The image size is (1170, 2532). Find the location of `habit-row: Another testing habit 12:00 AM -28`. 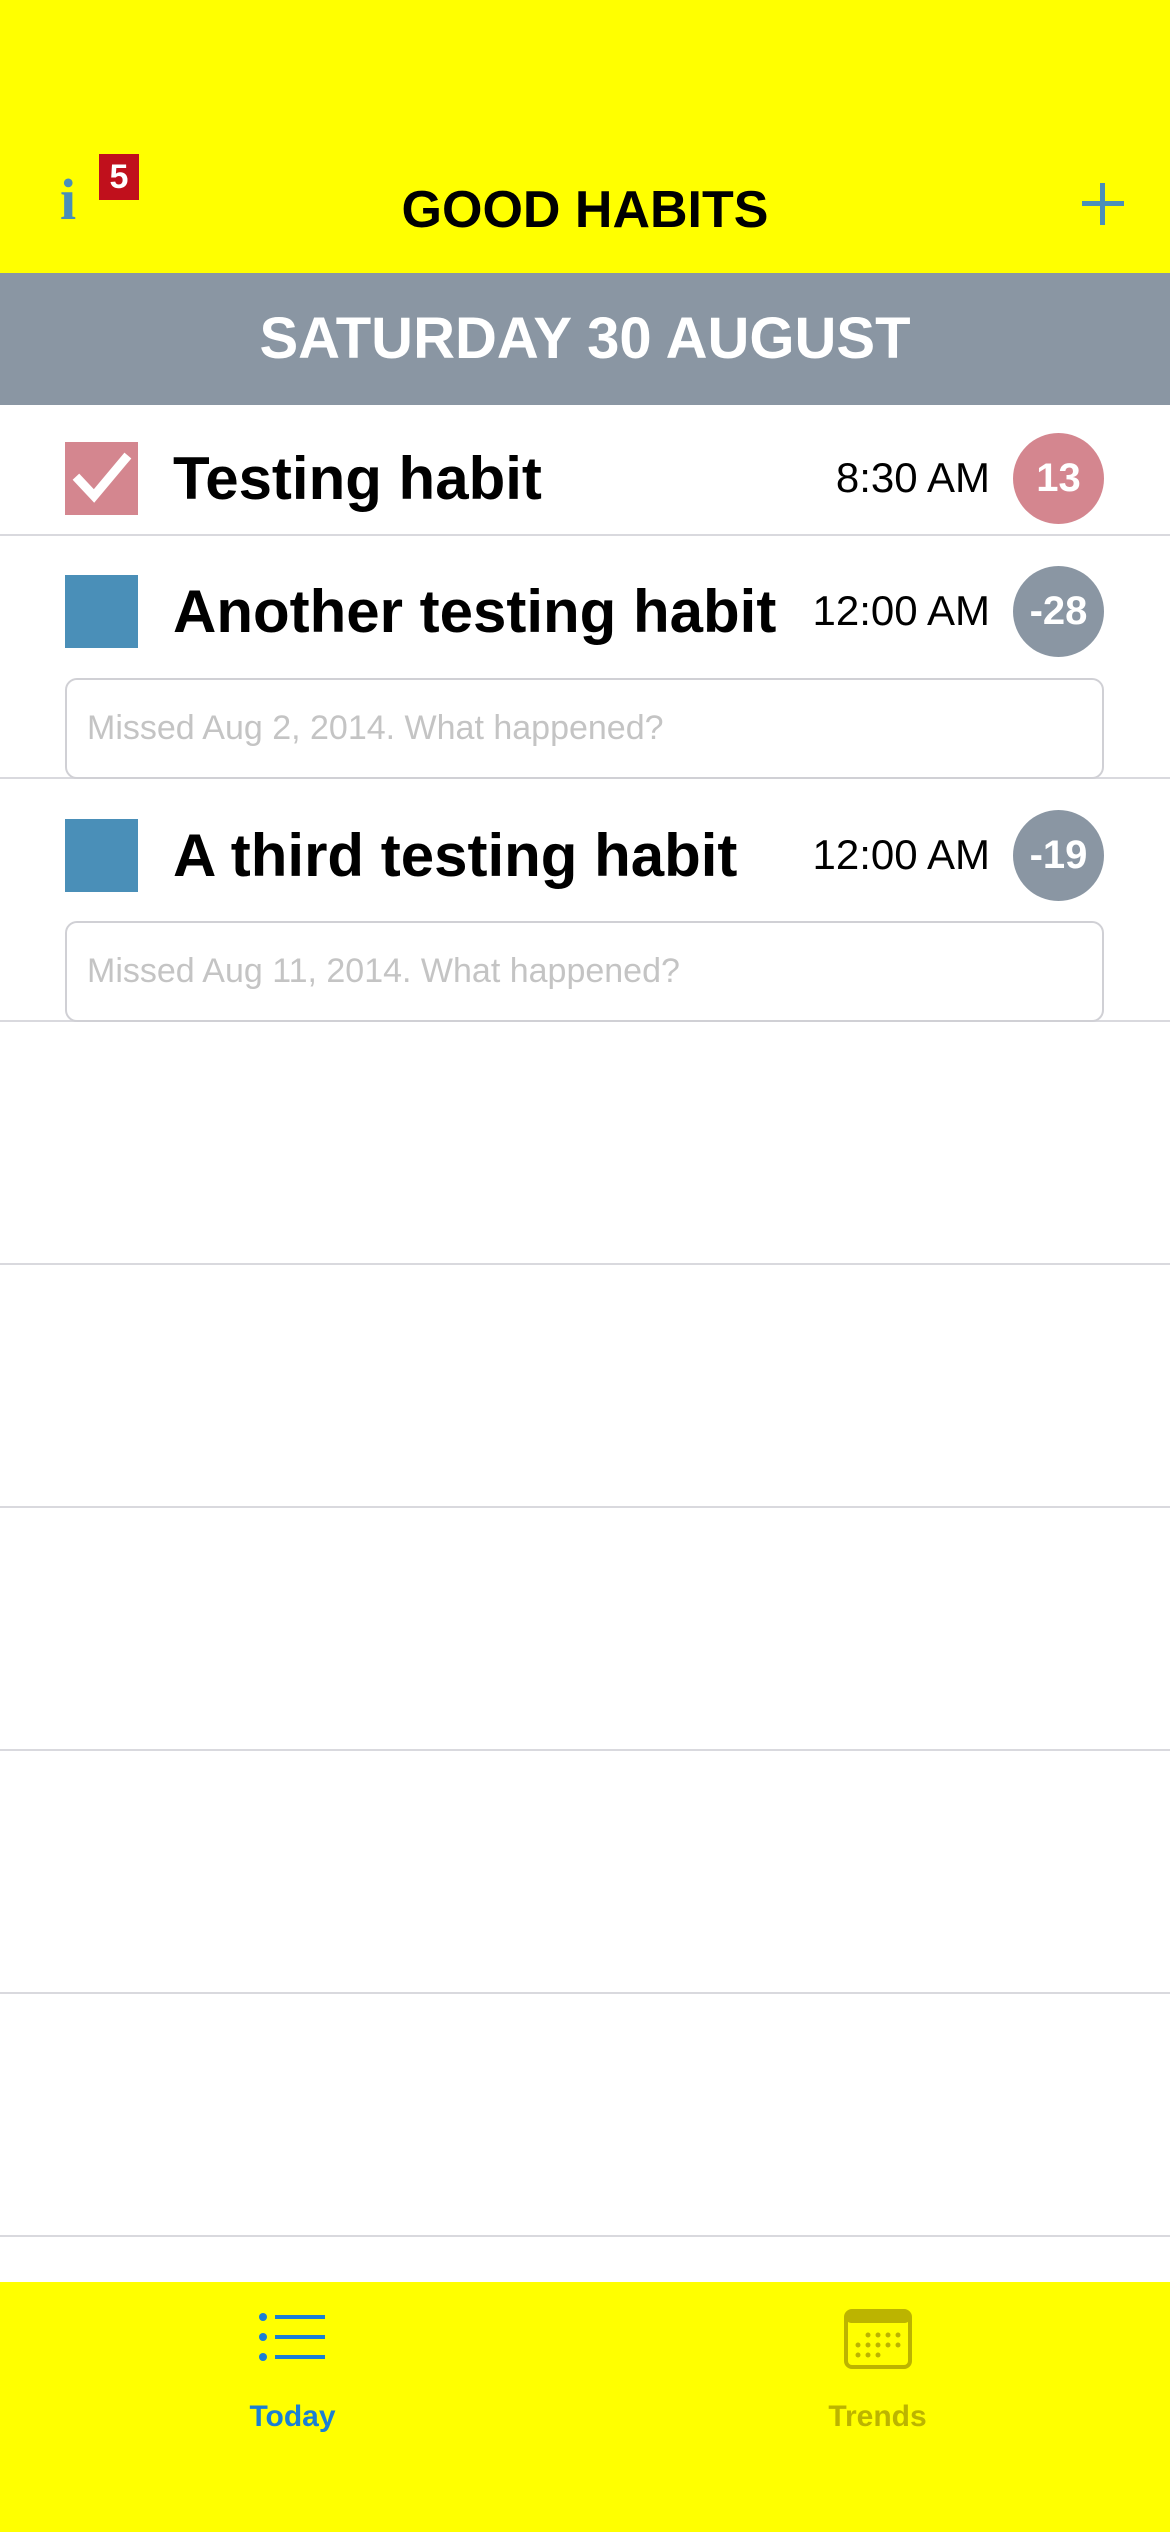

habit-row: Another testing habit 12:00 AM -28 is located at coordinates (585, 657).